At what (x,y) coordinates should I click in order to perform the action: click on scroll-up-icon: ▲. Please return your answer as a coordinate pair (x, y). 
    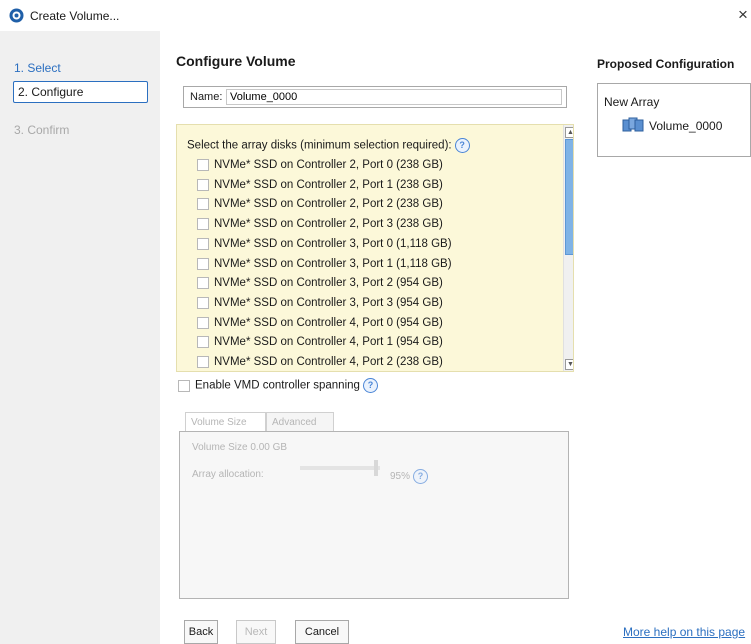
    Looking at the image, I should click on (569, 132).